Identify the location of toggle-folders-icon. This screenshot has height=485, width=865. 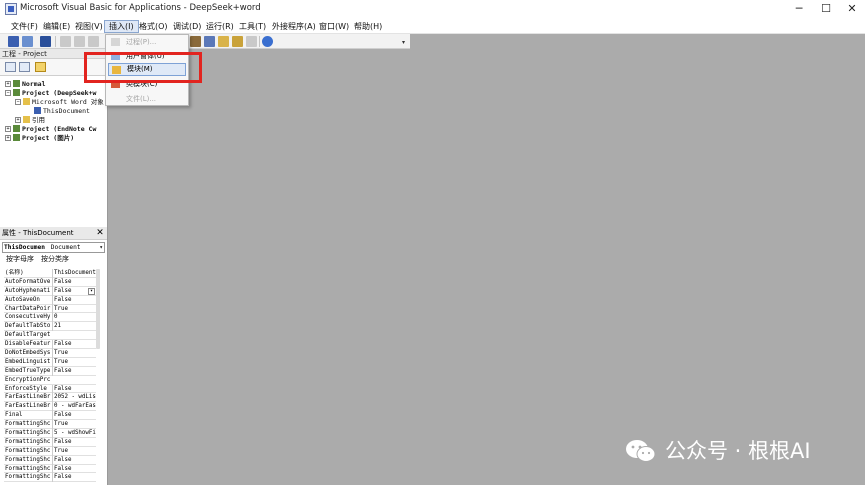
(40, 67).